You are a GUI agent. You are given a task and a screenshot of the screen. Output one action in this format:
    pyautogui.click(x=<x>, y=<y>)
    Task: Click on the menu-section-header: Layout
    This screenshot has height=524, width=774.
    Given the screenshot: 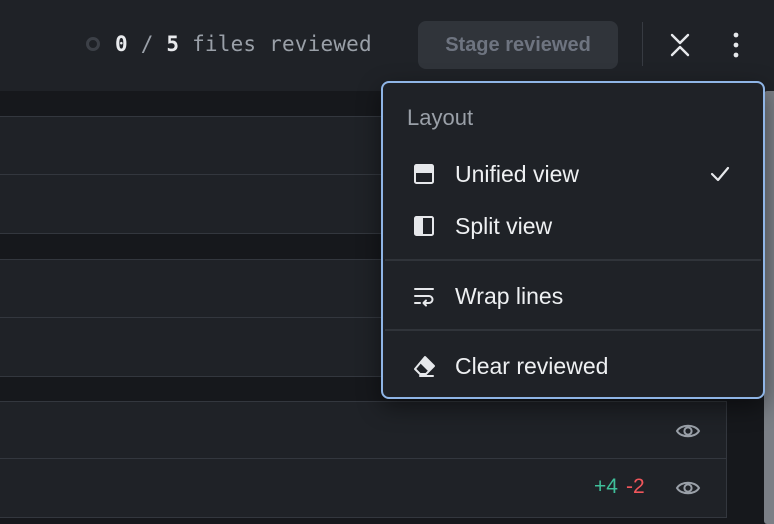 What is the action you would take?
    pyautogui.click(x=440, y=117)
    